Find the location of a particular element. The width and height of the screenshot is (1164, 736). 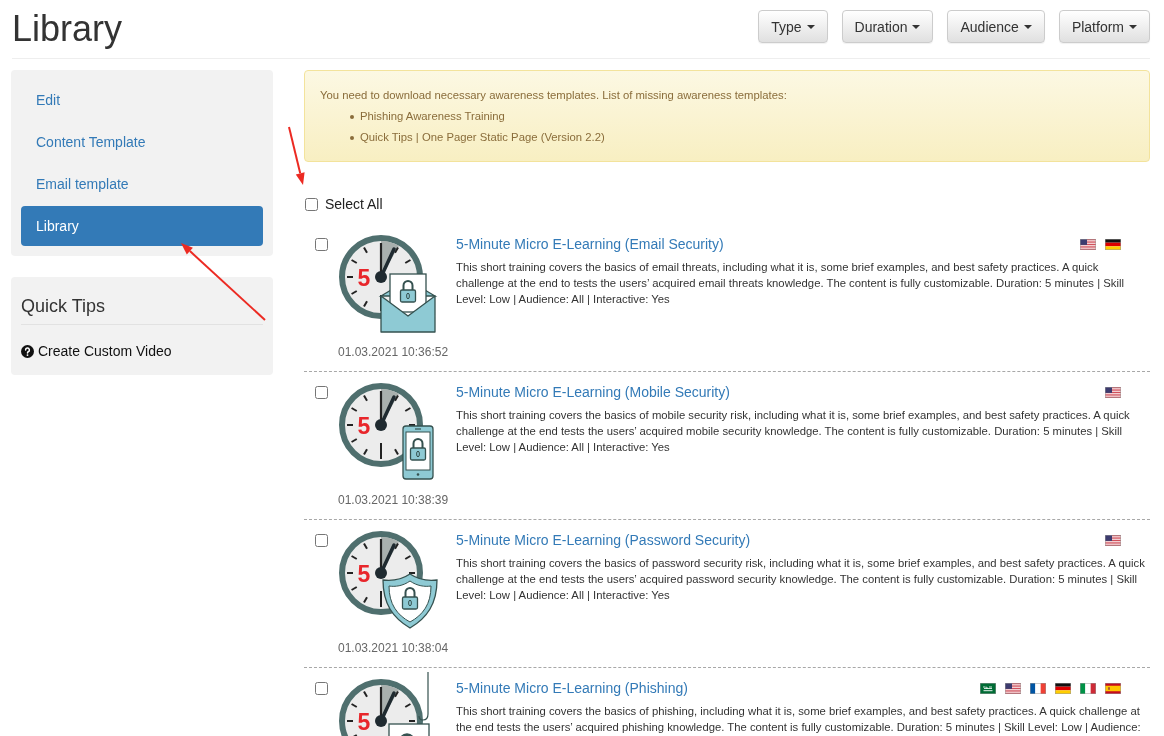

sidebar-item: Edit is located at coordinates (142, 100).